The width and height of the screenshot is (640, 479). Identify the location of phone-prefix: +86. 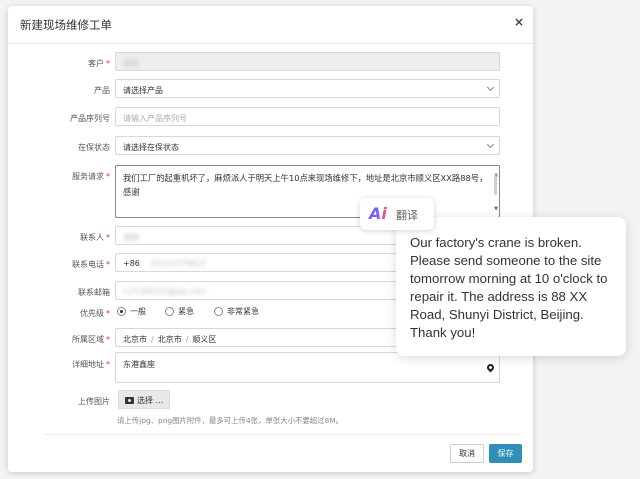
(131, 263).